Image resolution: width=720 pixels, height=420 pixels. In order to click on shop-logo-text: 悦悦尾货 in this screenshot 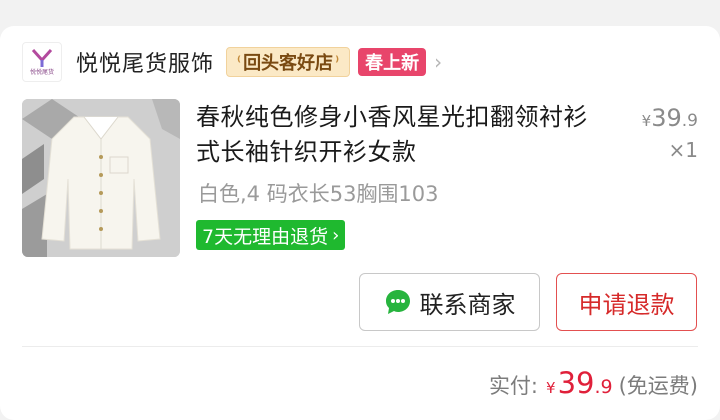, I will do `click(41, 72)`.